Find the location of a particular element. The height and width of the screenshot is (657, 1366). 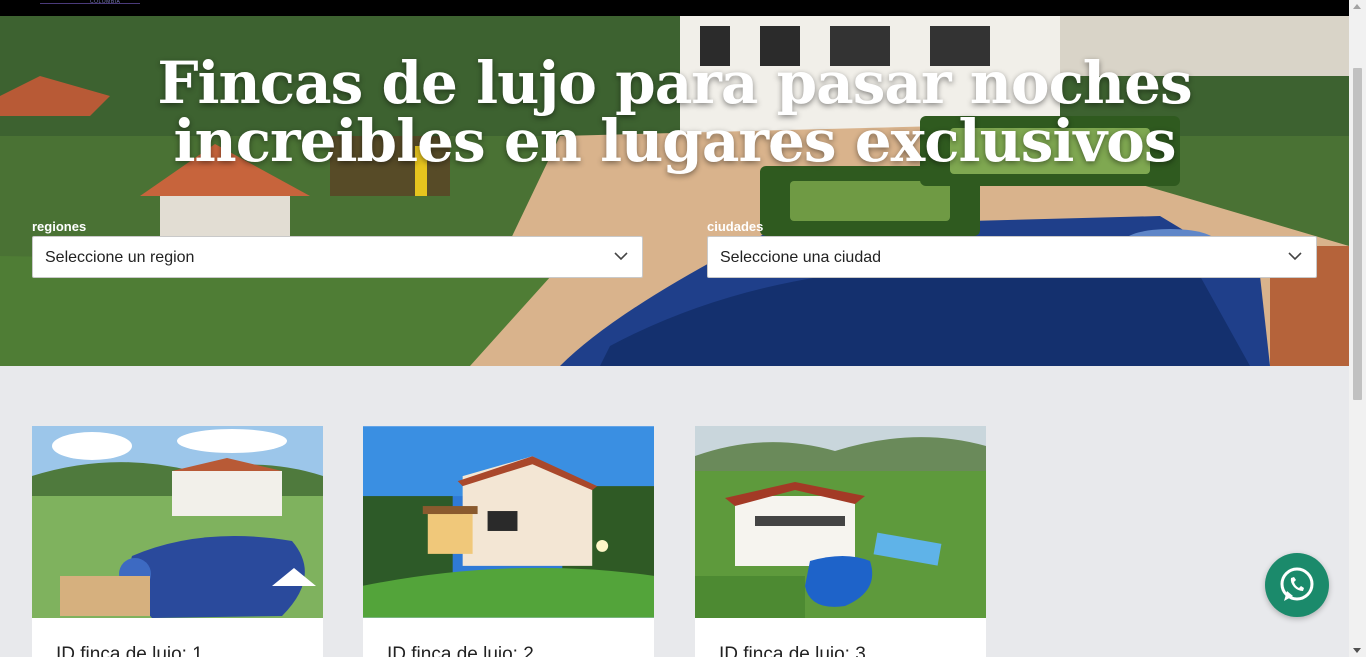

top-navbar: COLOMBIA is located at coordinates (674, 8).